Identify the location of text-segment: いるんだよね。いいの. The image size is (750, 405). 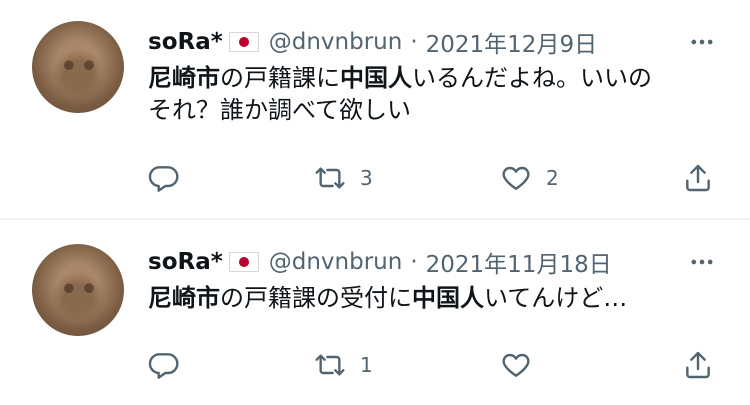
(532, 78).